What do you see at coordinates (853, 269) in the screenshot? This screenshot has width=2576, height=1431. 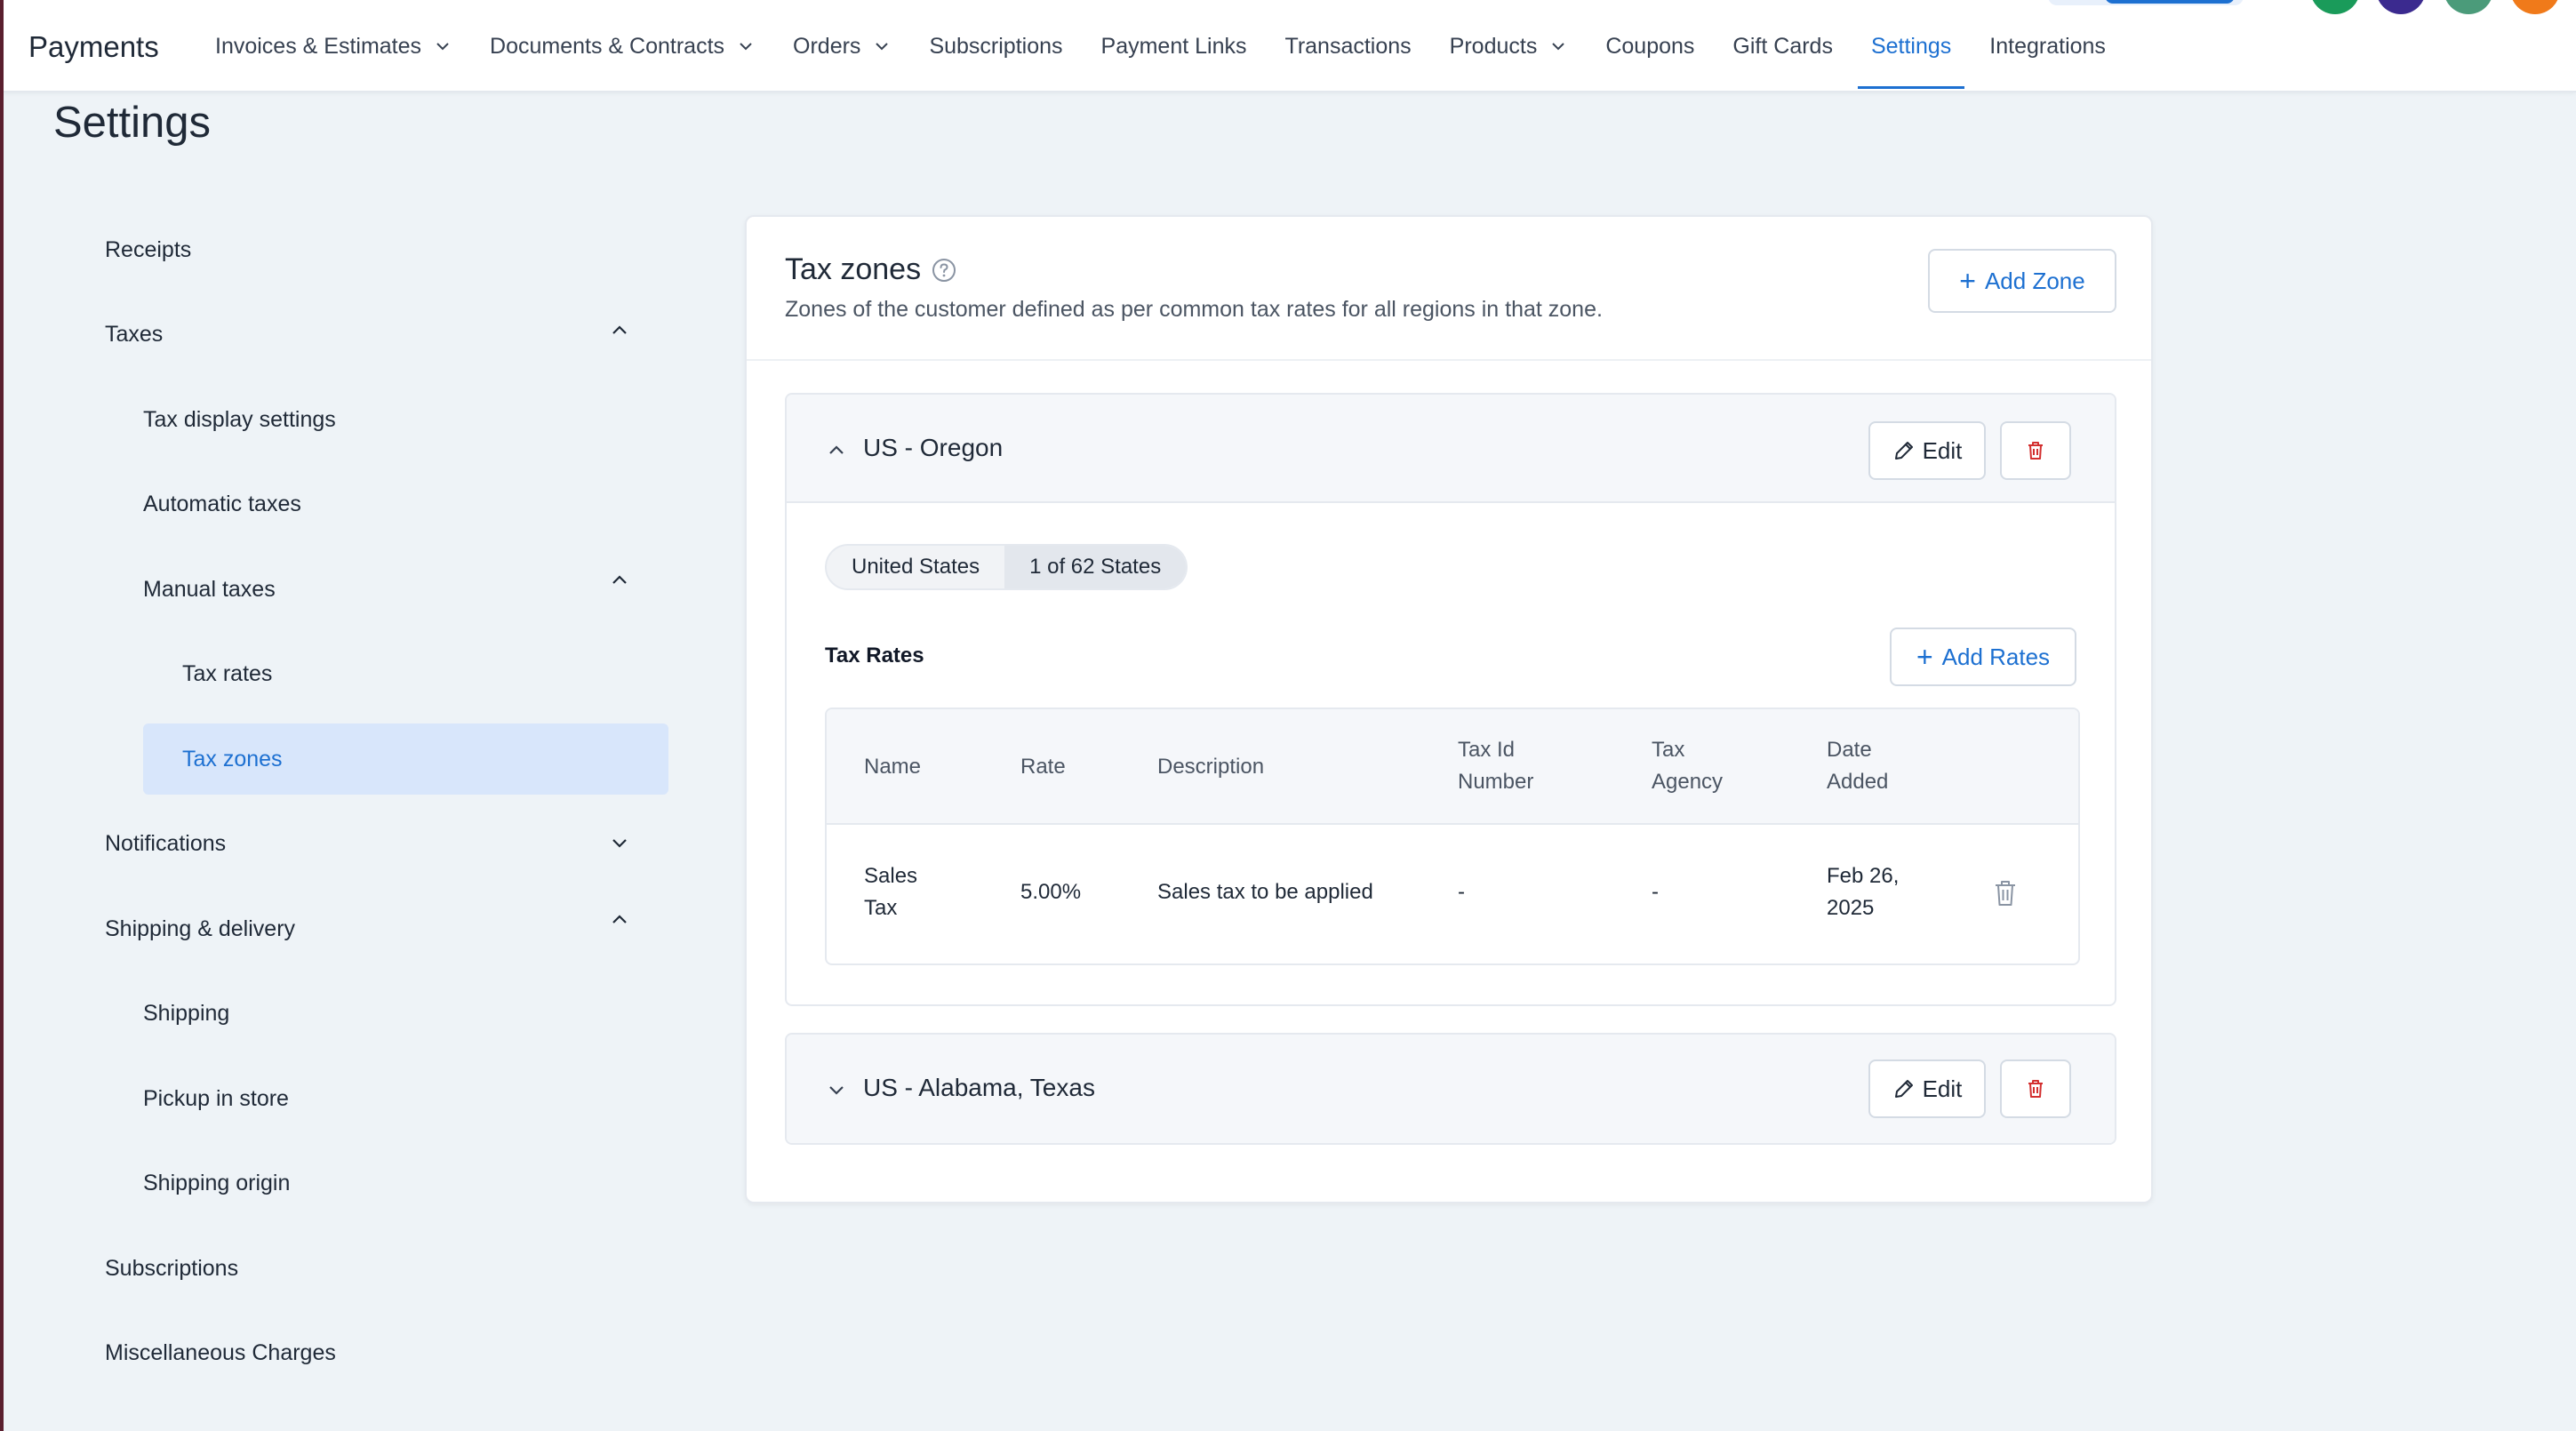 I see `card-title: Tax zones` at bounding box center [853, 269].